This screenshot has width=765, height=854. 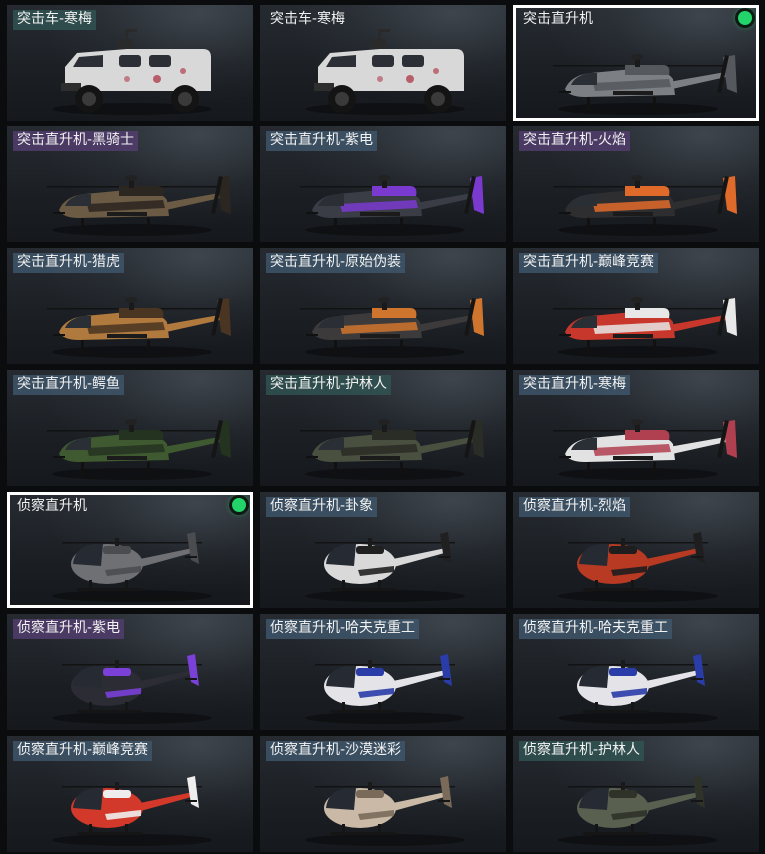 What do you see at coordinates (76, 141) in the screenshot?
I see `skin-name-label: 突击直升机-黑骑士` at bounding box center [76, 141].